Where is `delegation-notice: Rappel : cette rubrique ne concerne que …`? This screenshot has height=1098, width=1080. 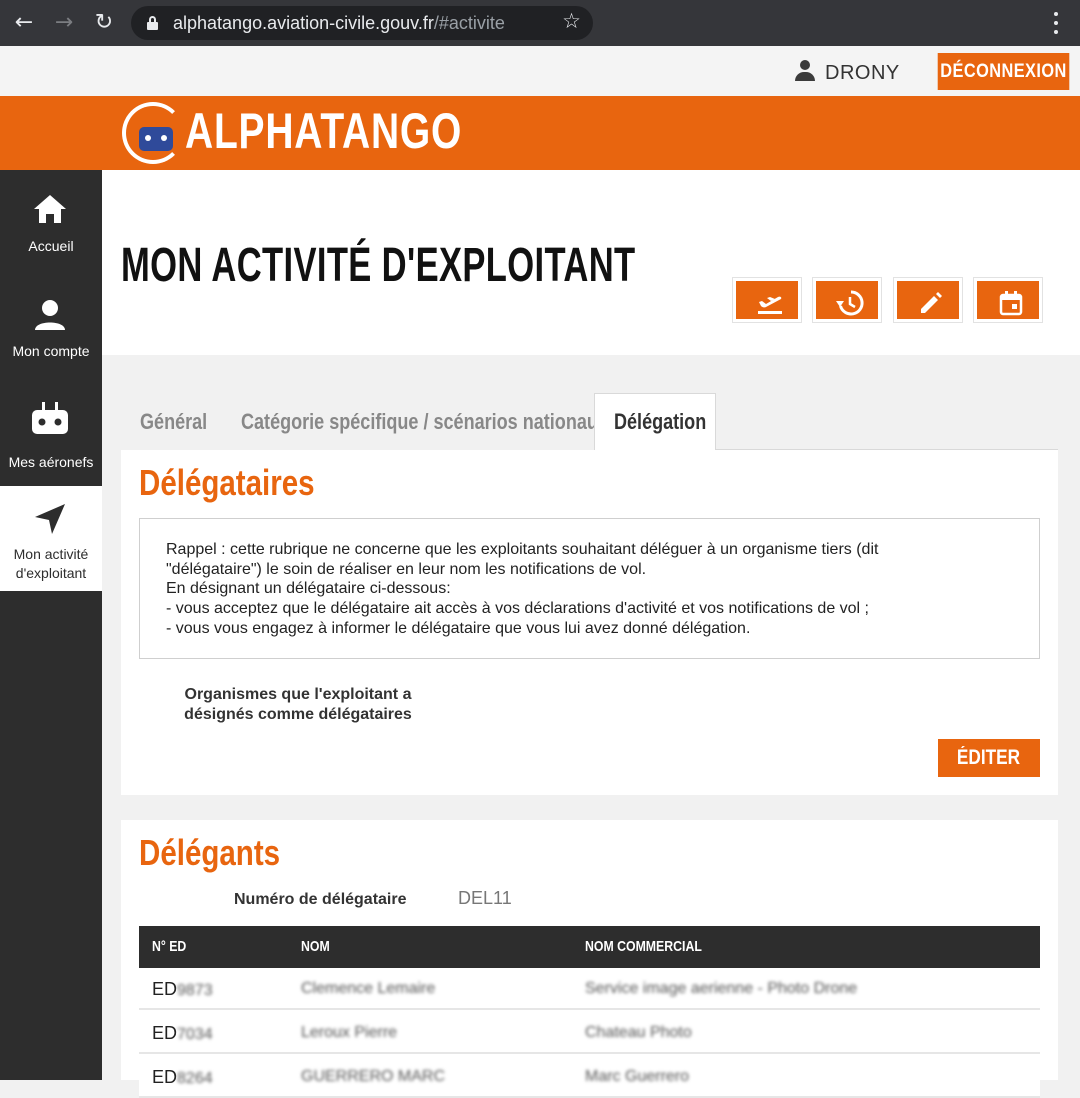 delegation-notice: Rappel : cette rubrique ne concerne que … is located at coordinates (589, 588).